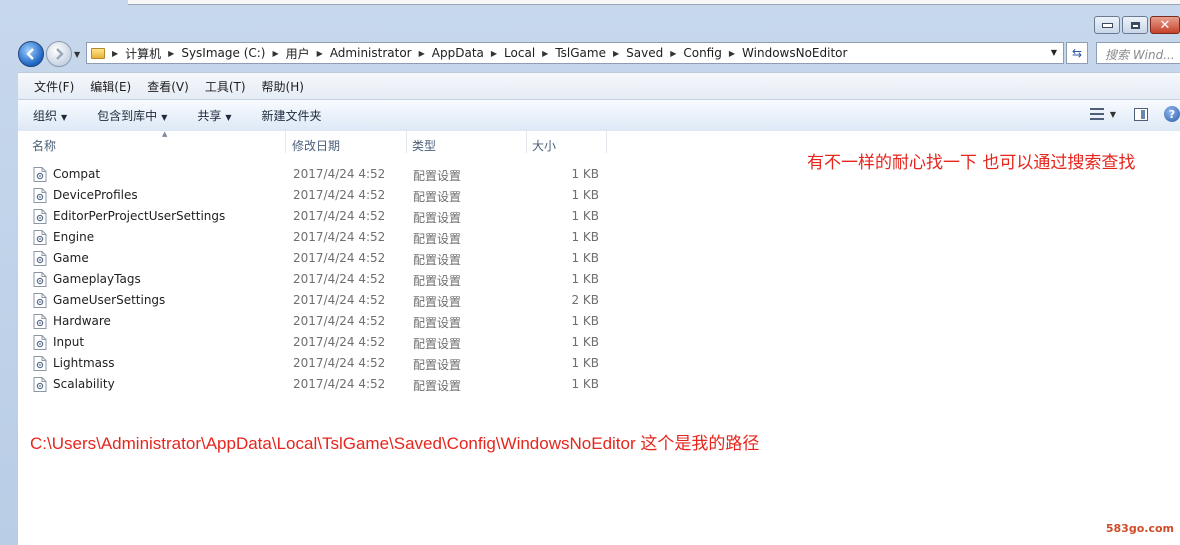 The width and height of the screenshot is (1180, 545). I want to click on window-controls: ✕, so click(1136, 26).